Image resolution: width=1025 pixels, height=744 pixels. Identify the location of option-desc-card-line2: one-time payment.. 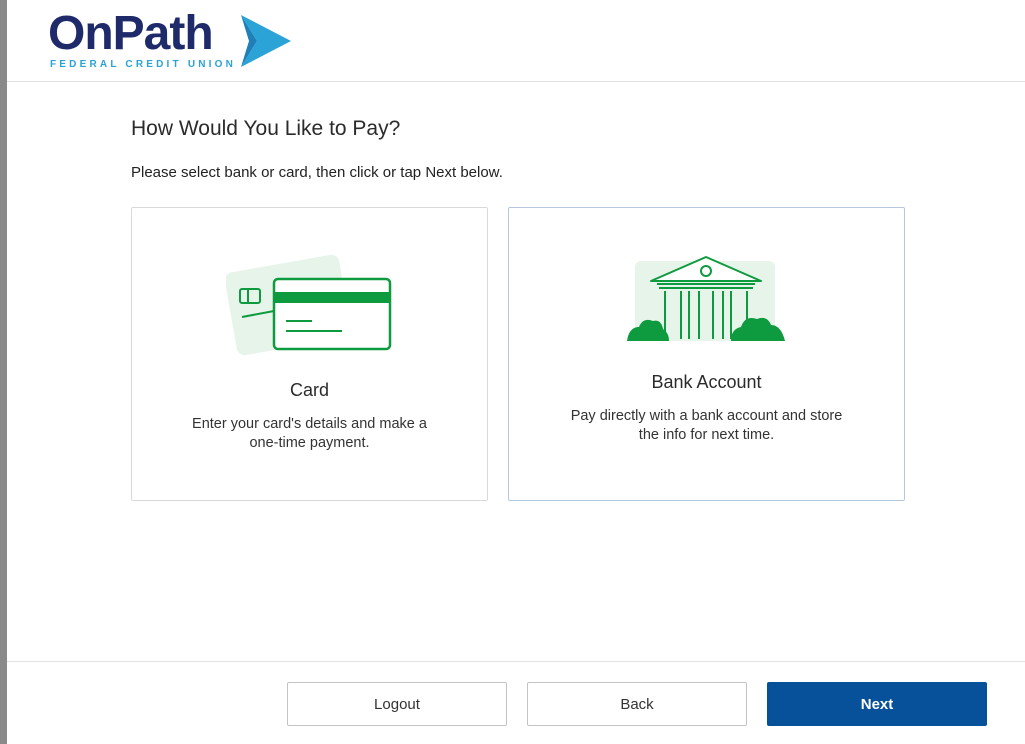
(309, 443).